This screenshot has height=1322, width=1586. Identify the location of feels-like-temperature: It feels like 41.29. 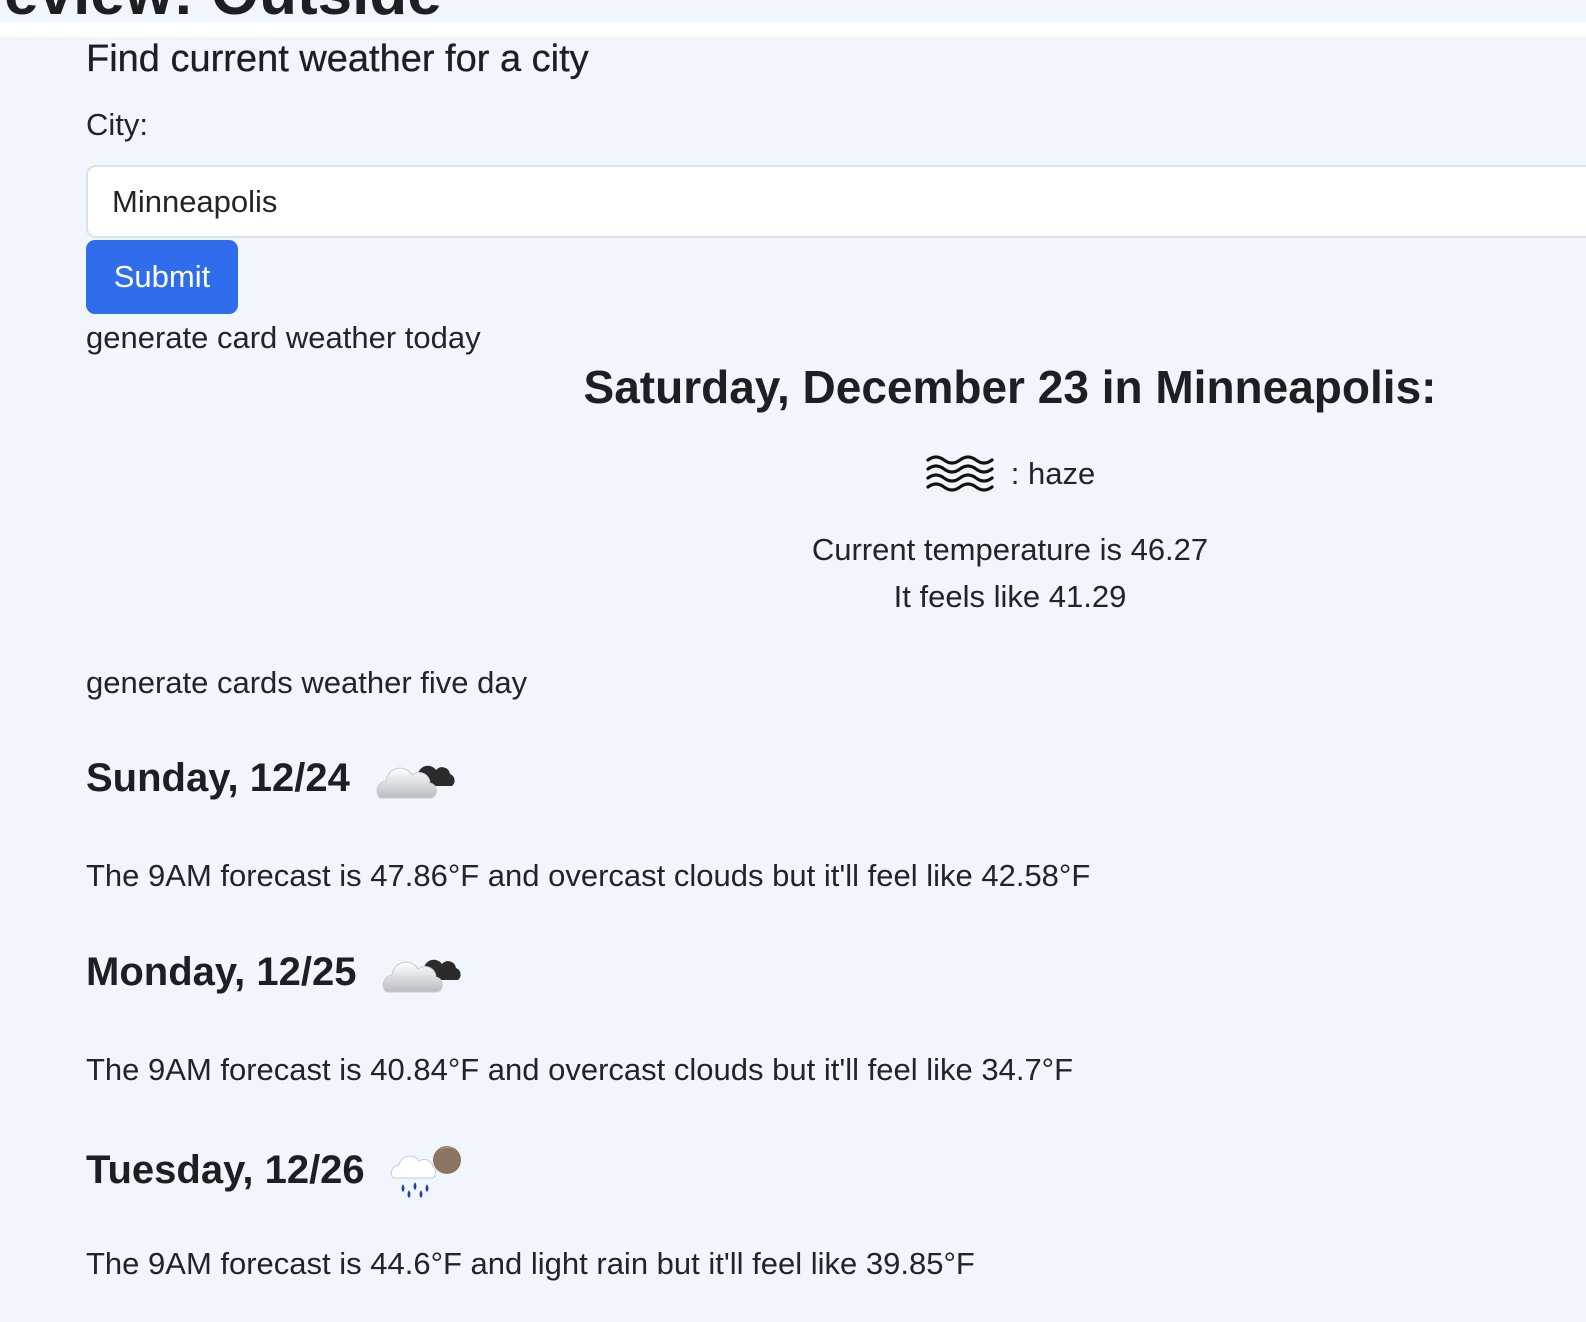
(1010, 596).